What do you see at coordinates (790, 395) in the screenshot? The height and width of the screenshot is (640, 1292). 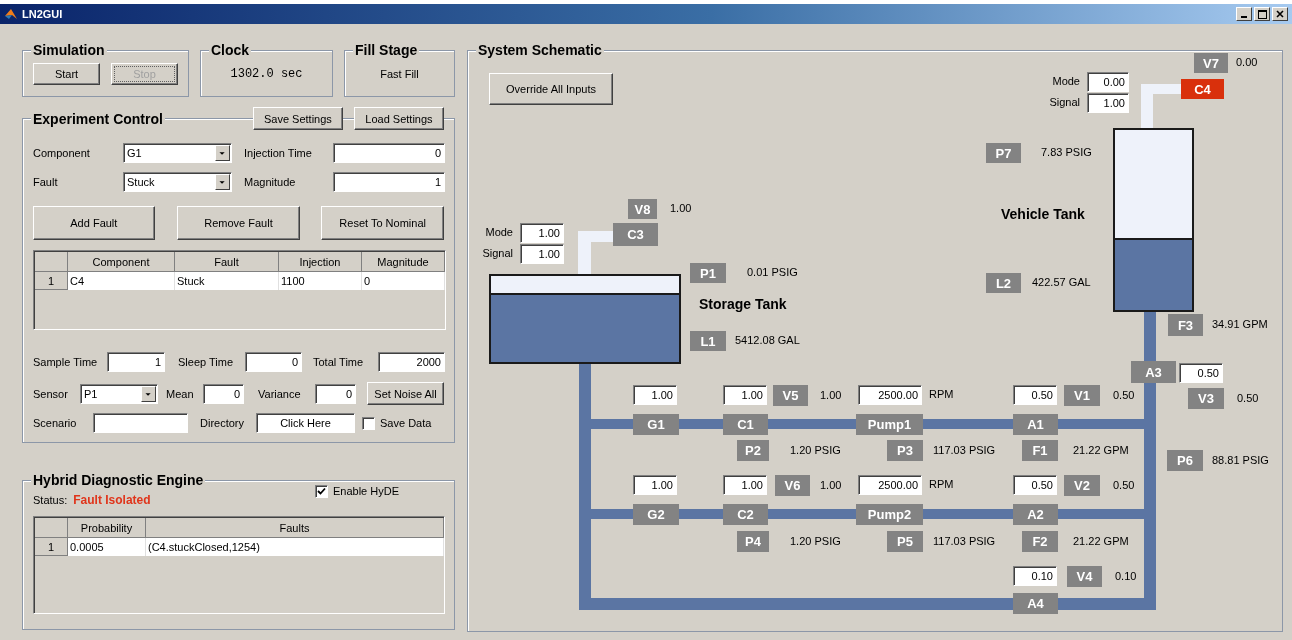 I see `component-tag: V5` at bounding box center [790, 395].